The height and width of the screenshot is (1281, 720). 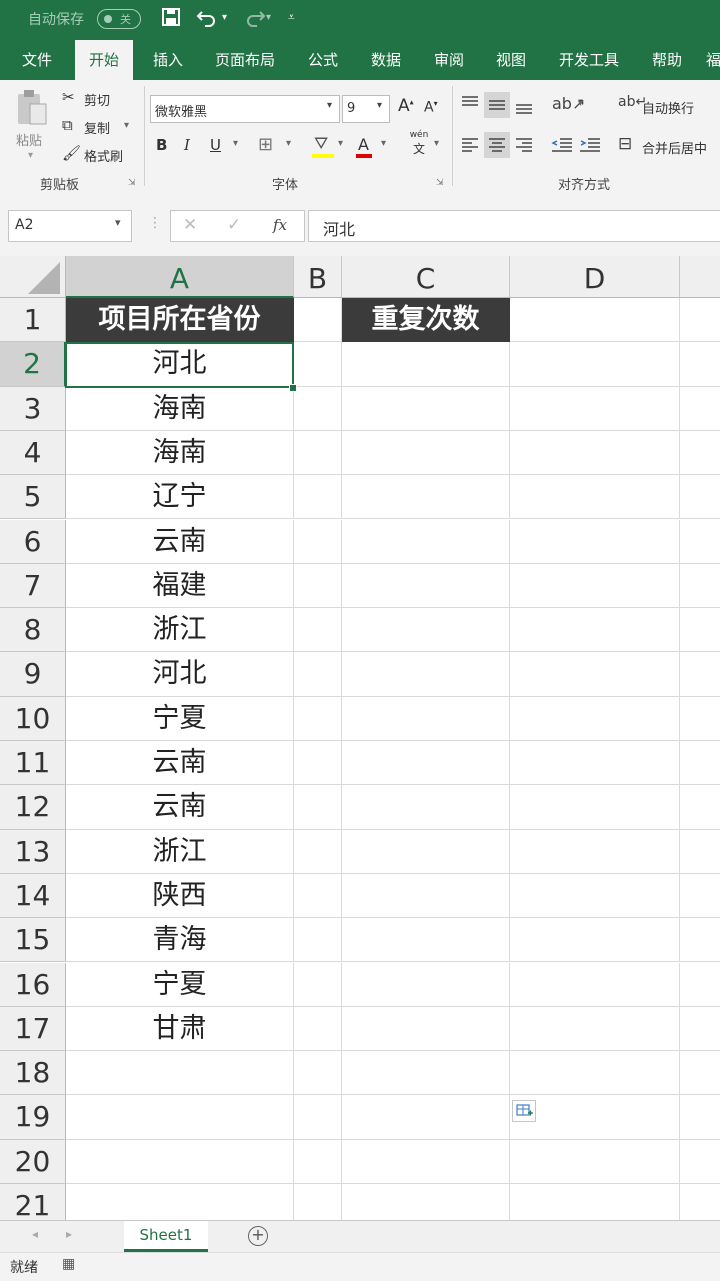 What do you see at coordinates (180, 630) in the screenshot?
I see `cell-A8: 浙江` at bounding box center [180, 630].